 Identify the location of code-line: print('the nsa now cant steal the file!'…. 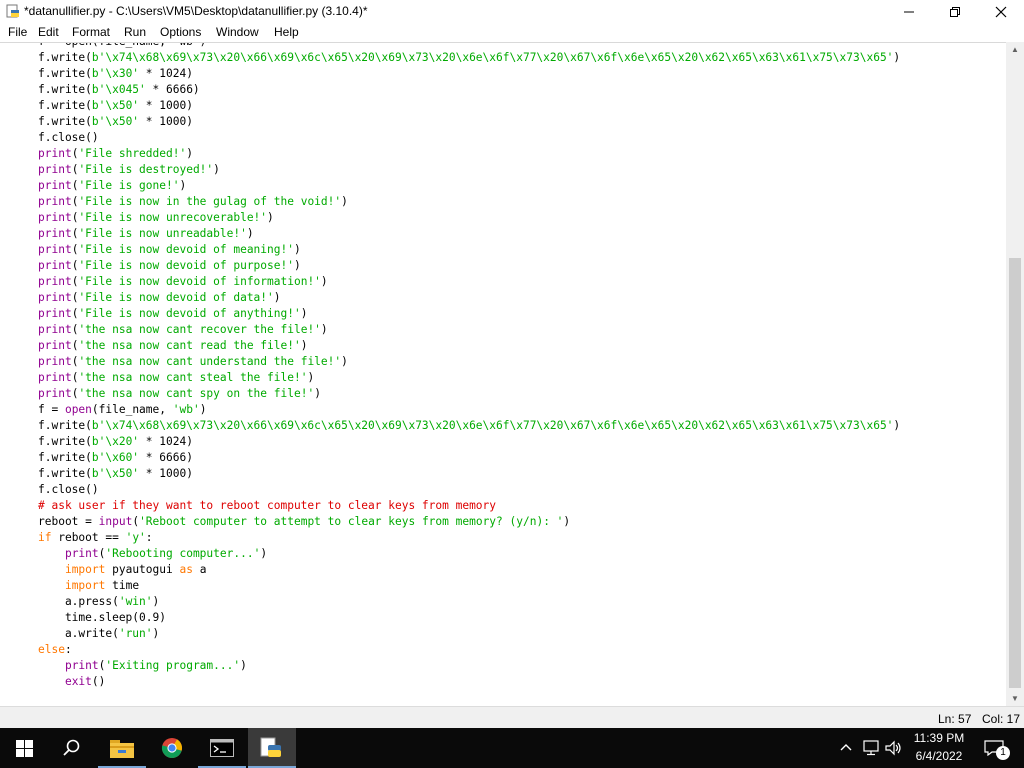
(469, 378).